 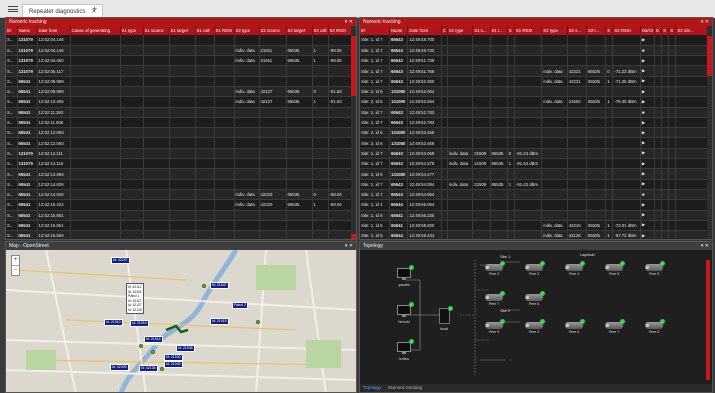 What do you see at coordinates (534, 195) in the screenshot?
I see `table-row: Site: 1, id 7 65543 12:49:54.864 ■` at bounding box center [534, 195].